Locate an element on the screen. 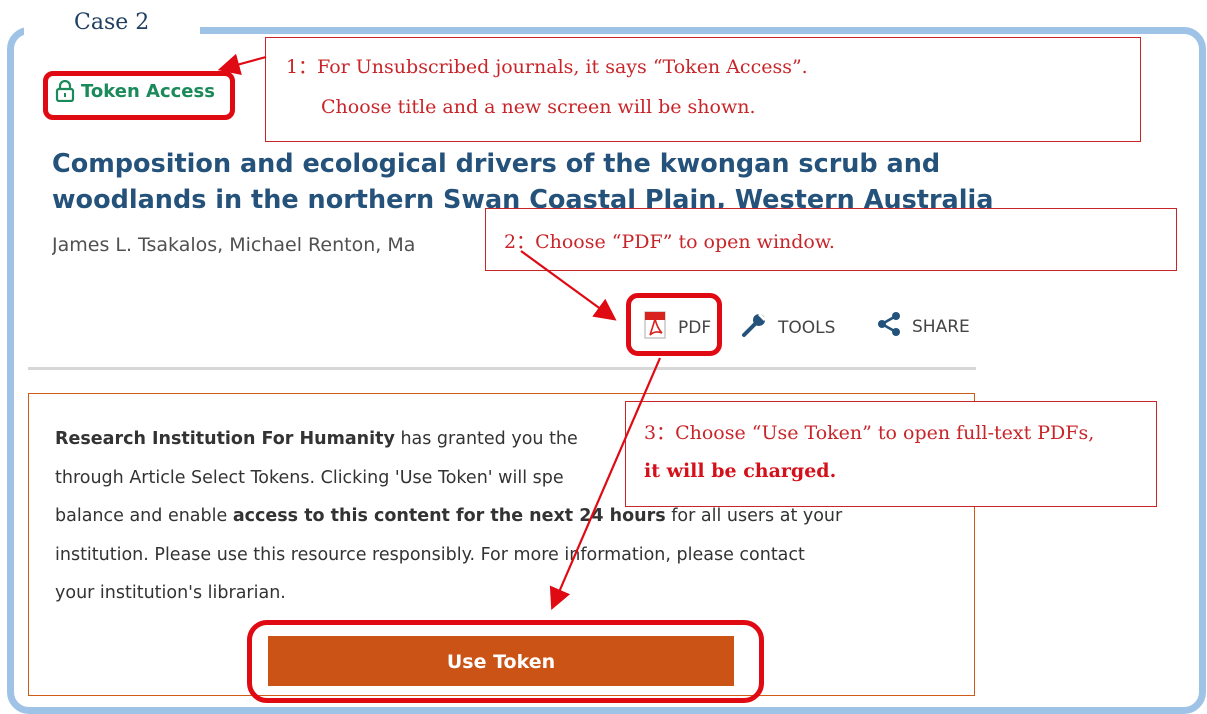 The height and width of the screenshot is (714, 1207). arrow-to-token-access is located at coordinates (242, 64).